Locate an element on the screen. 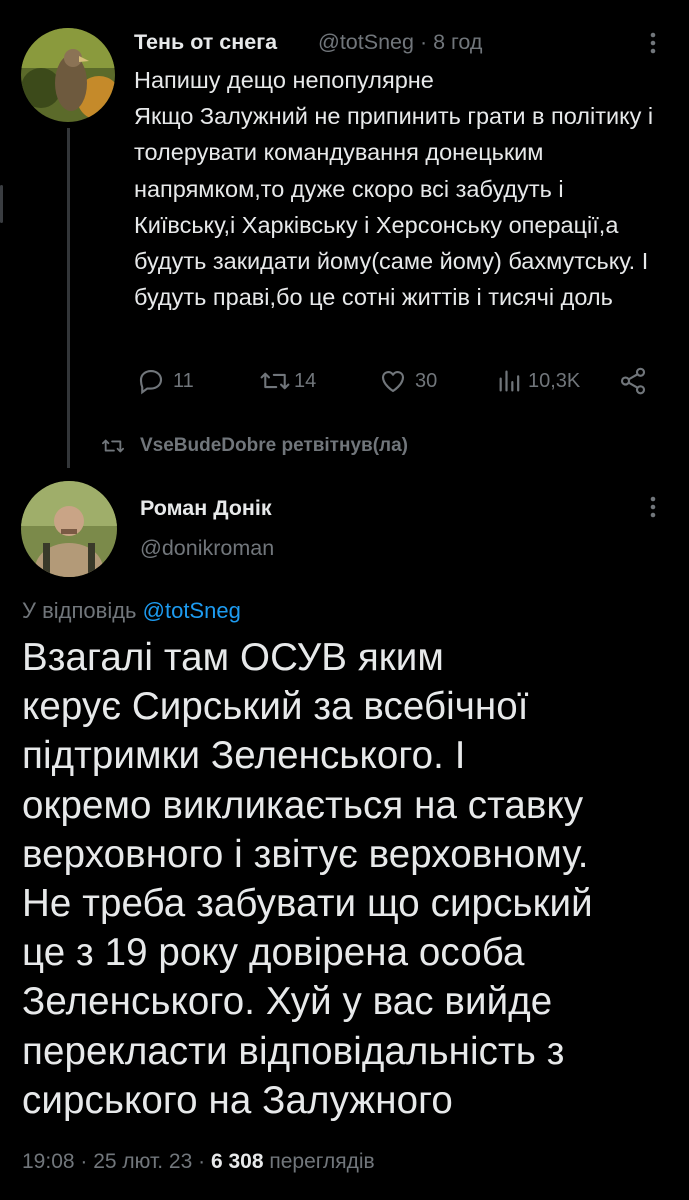 This screenshot has height=1200, width=689. retweet-note-text: VseBudeDobre ретвітнув(ла) is located at coordinates (274, 446).